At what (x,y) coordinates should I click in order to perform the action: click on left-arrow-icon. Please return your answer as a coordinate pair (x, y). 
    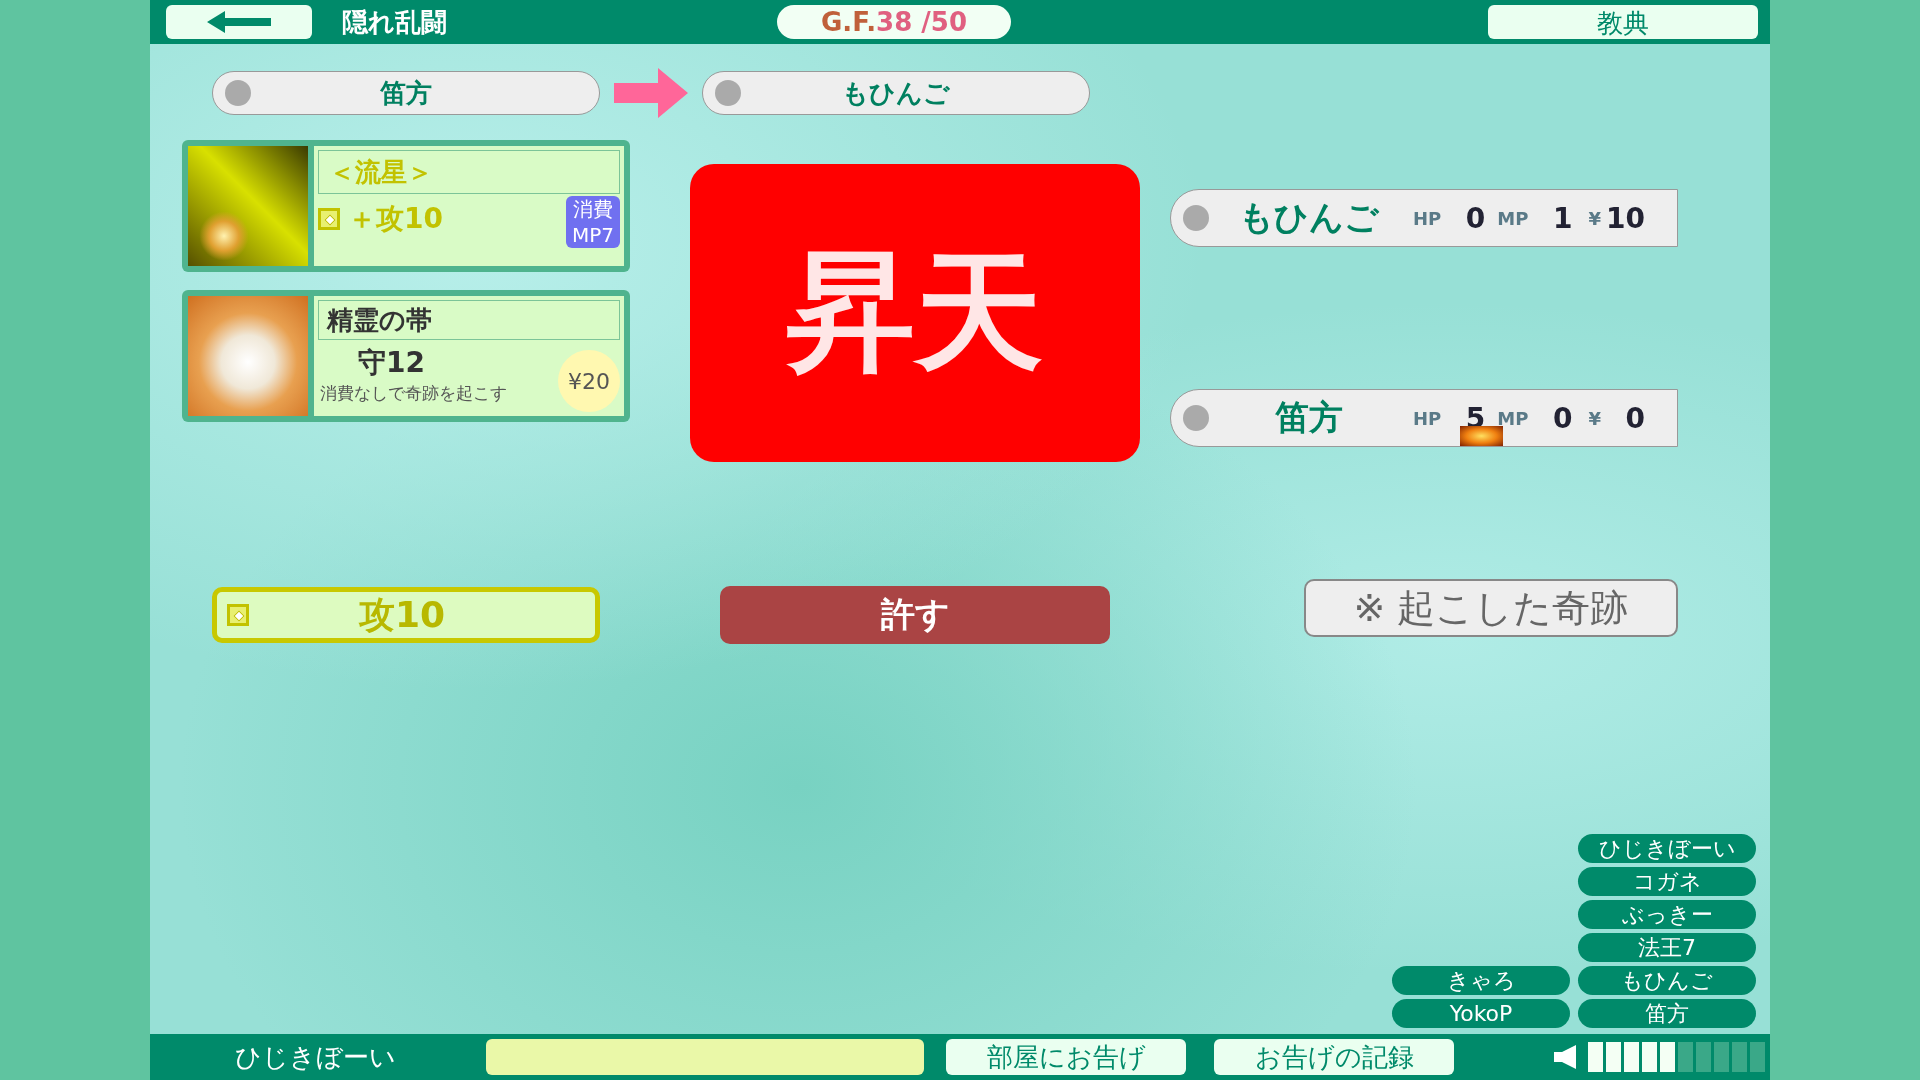
    Looking at the image, I should click on (239, 22).